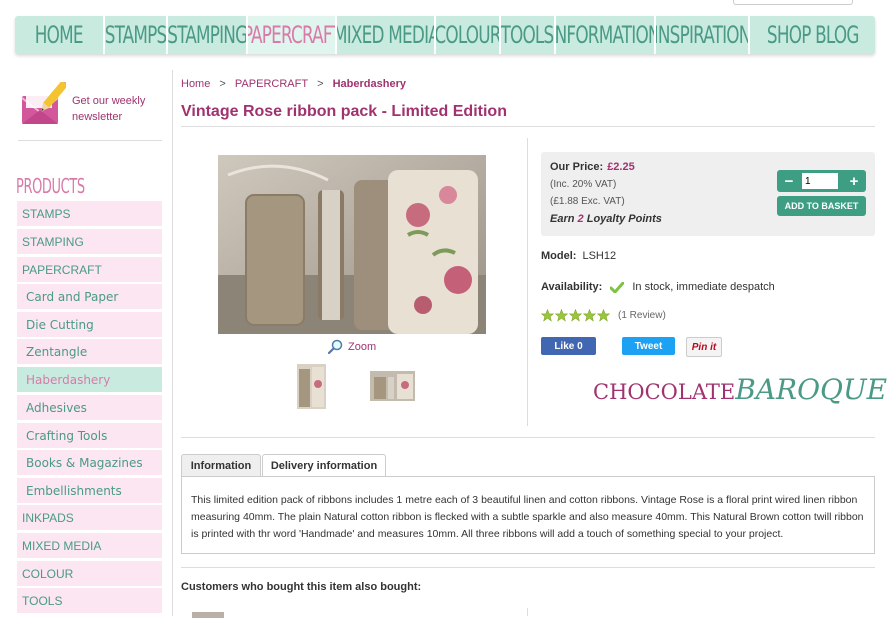  Describe the element at coordinates (89, 600) in the screenshot. I see `sidebar-item-tools: TOOLS` at that location.